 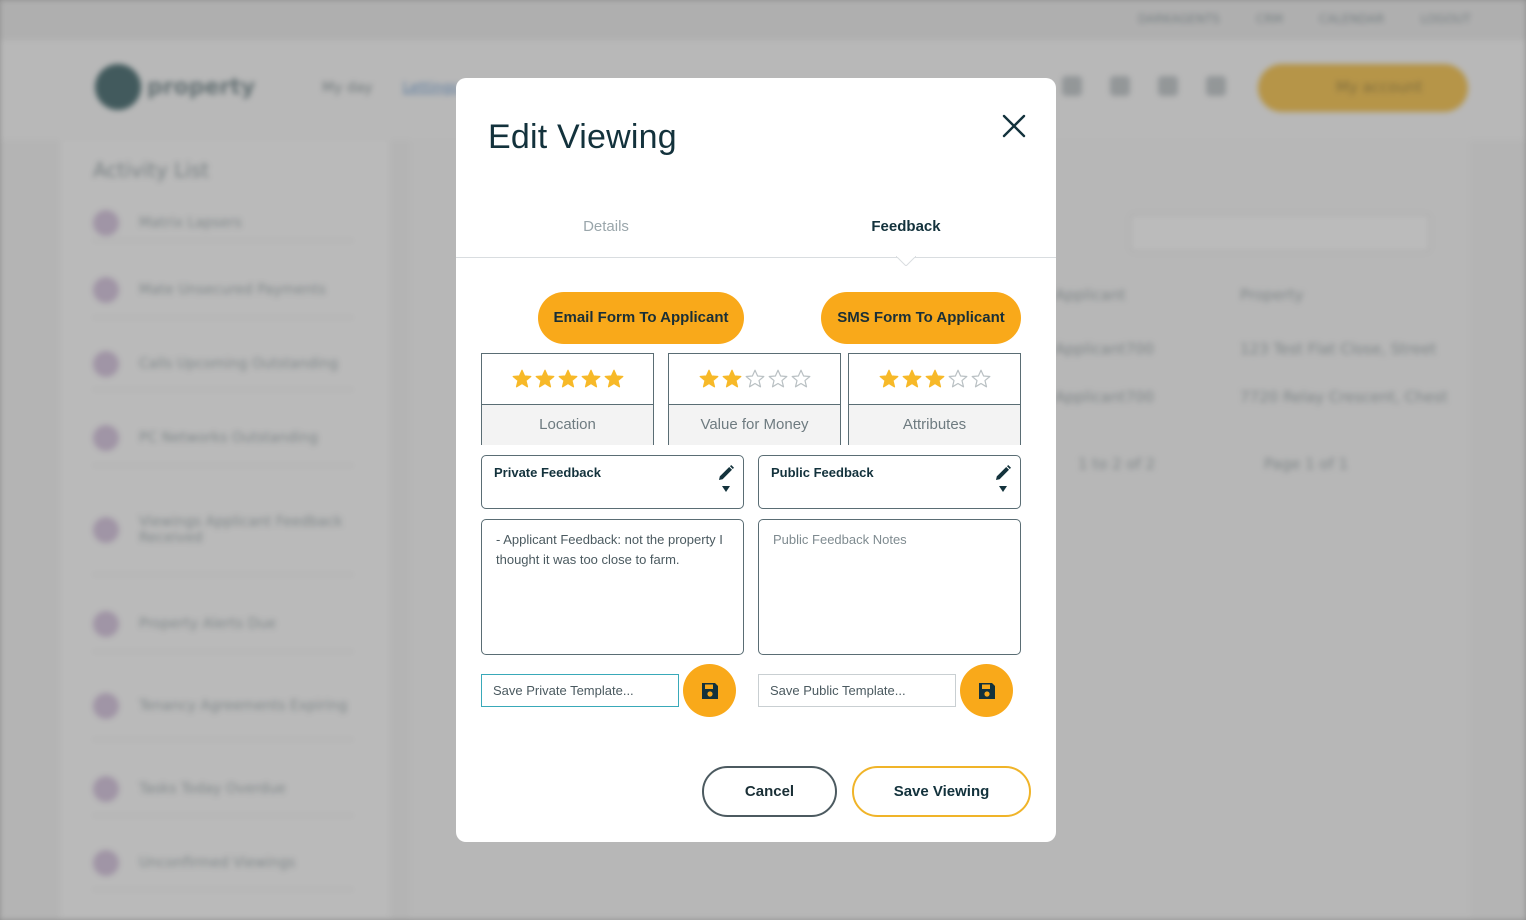 I want to click on cancel-button: Cancel, so click(x=769, y=791).